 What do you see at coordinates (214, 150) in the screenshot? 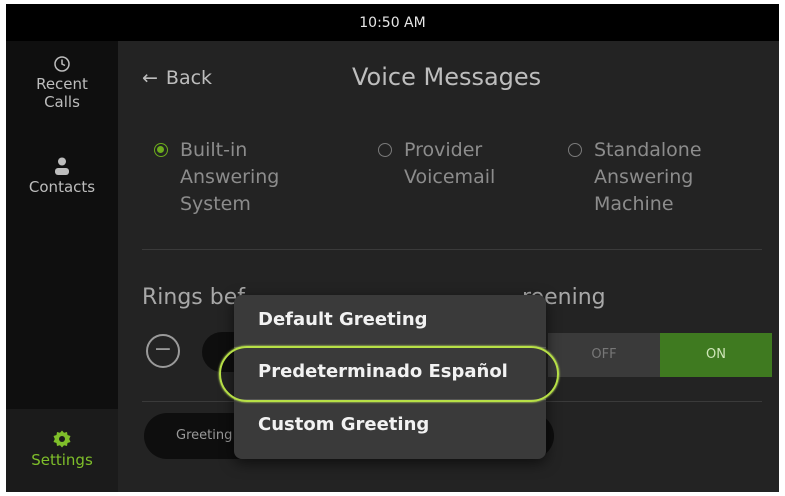
I see `option-label: Built-in` at bounding box center [214, 150].